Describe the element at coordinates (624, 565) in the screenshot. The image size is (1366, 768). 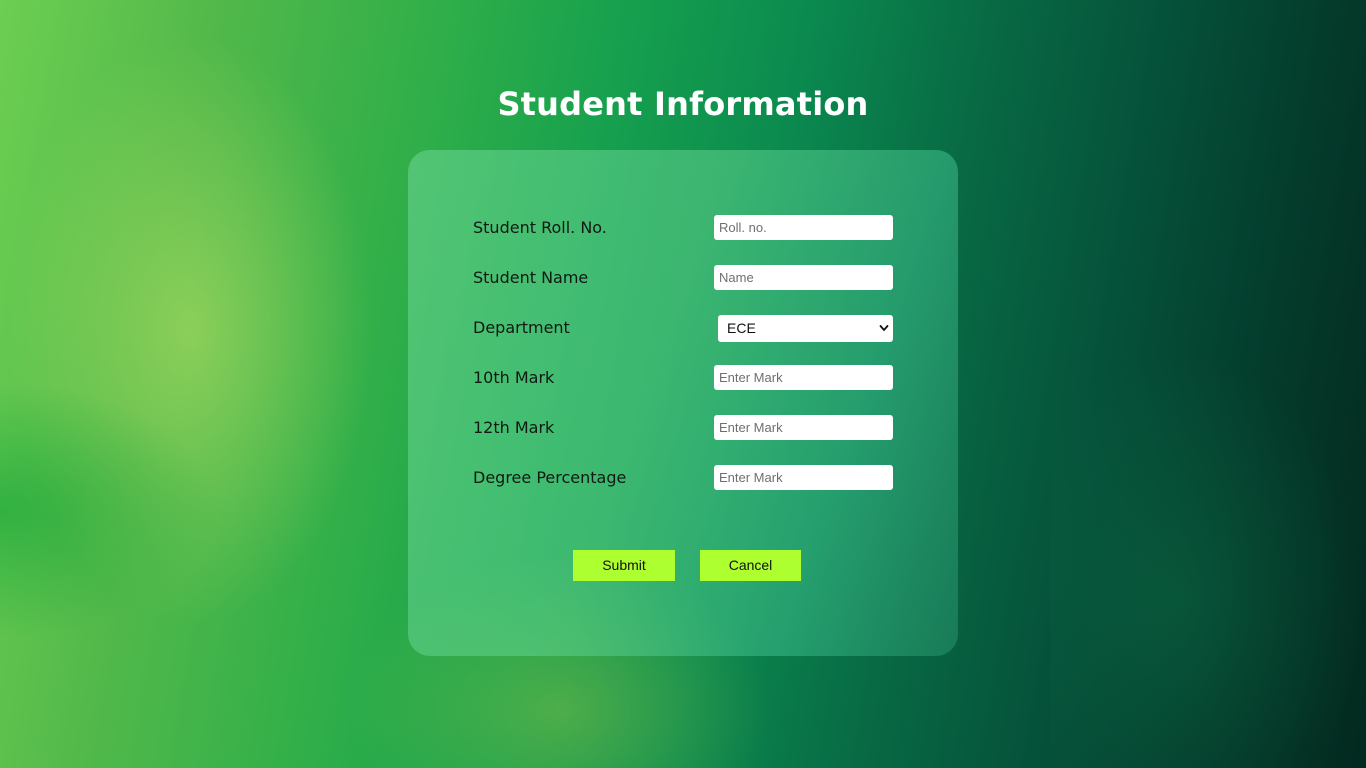
I see `submit-button: Submit` at that location.